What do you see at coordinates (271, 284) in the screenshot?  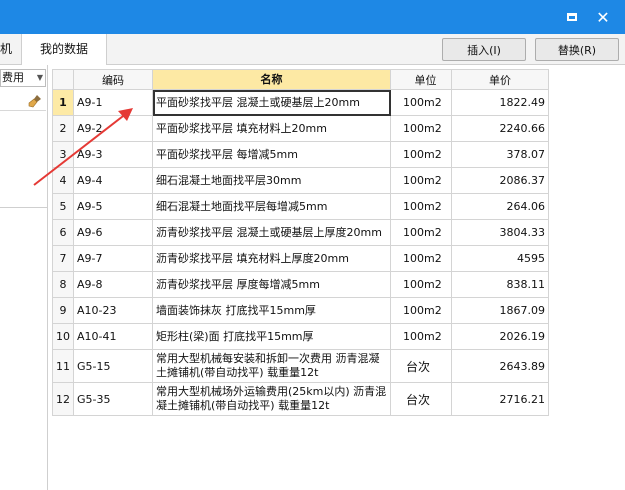 I see `row-name: 沥青砂浆找平层 厚度每增减5mm` at bounding box center [271, 284].